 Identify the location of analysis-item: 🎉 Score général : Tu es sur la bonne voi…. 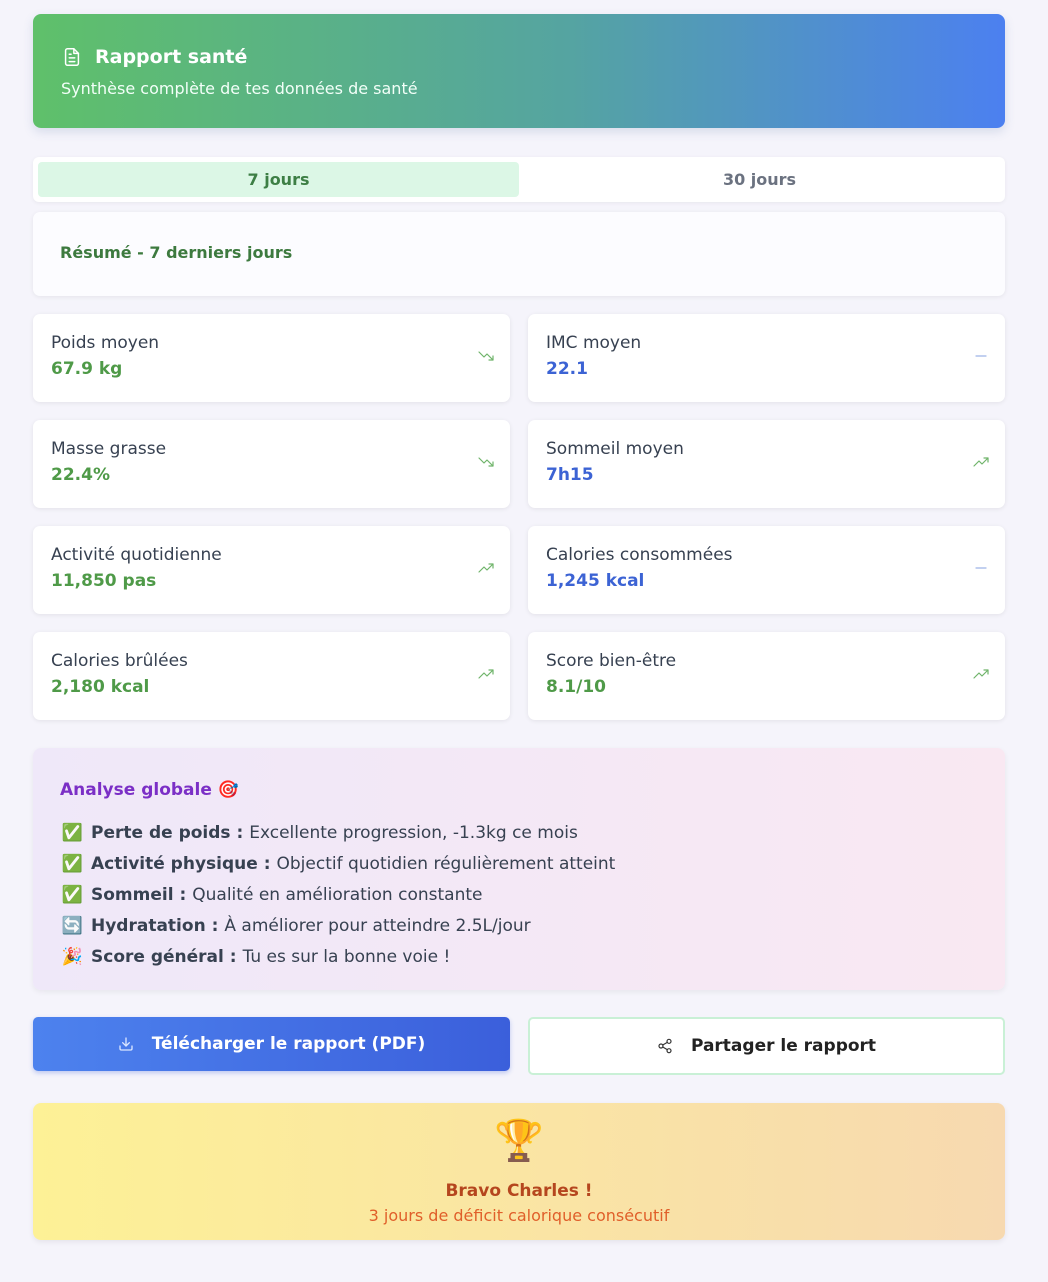
(519, 956).